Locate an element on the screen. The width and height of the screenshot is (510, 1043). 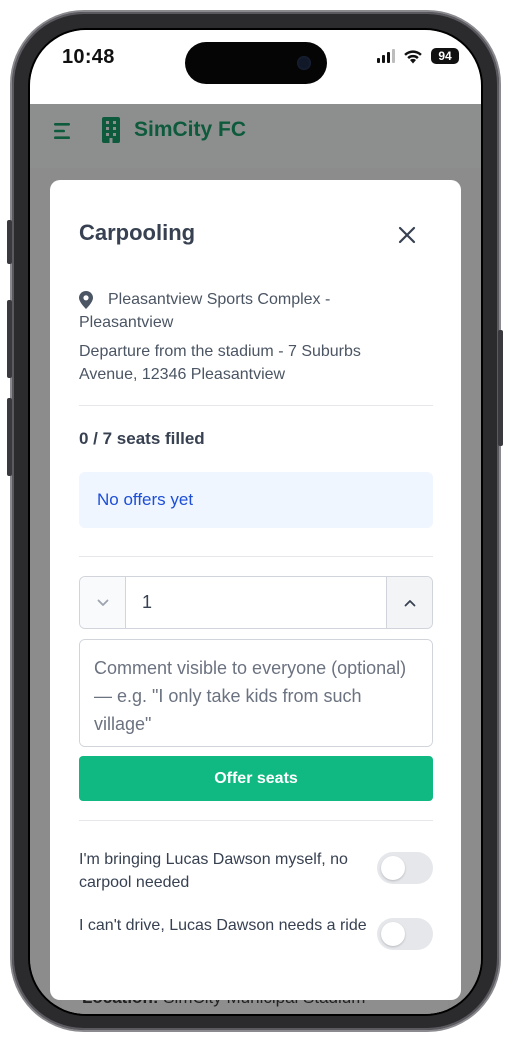
menu-icon is located at coordinates (65, 131).